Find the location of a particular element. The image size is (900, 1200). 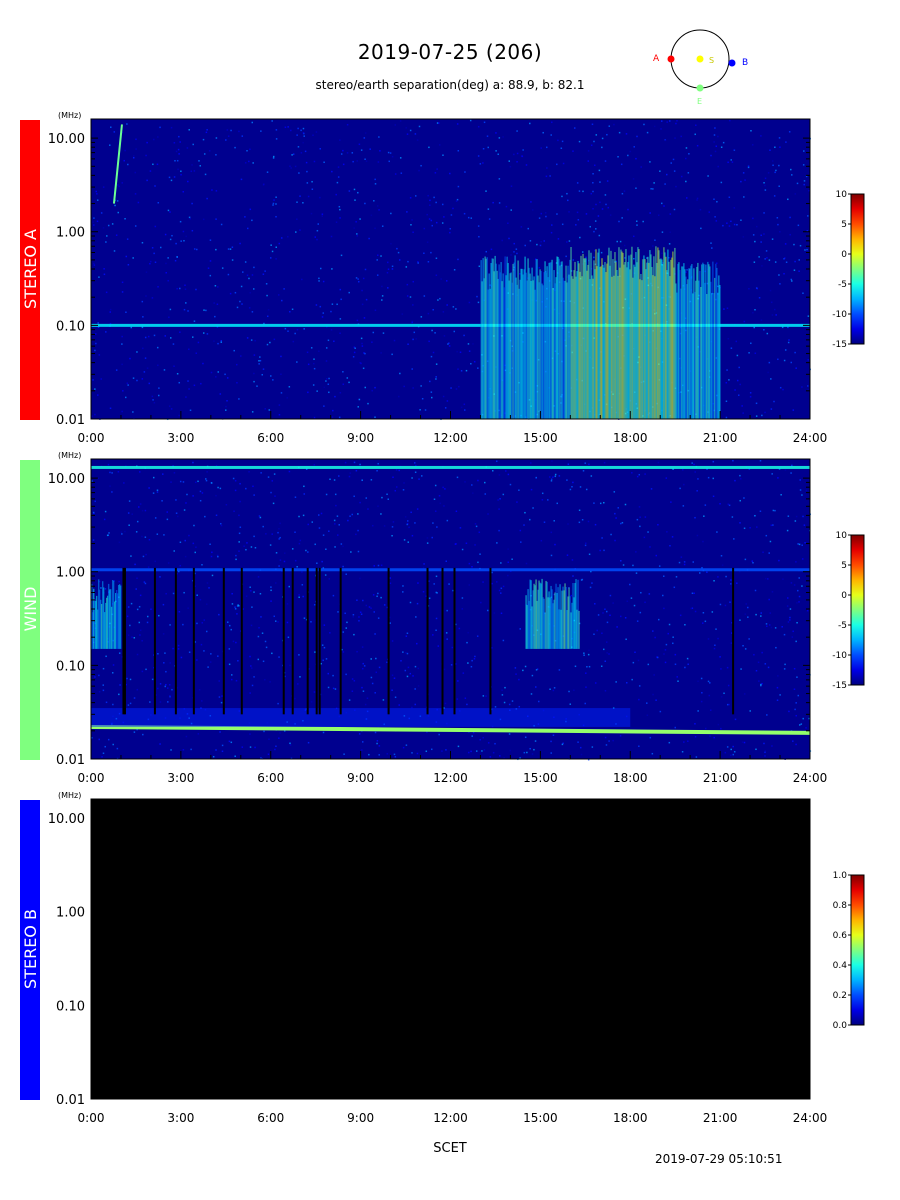

x-tick-label: 6:00 is located at coordinates (270, 1118).